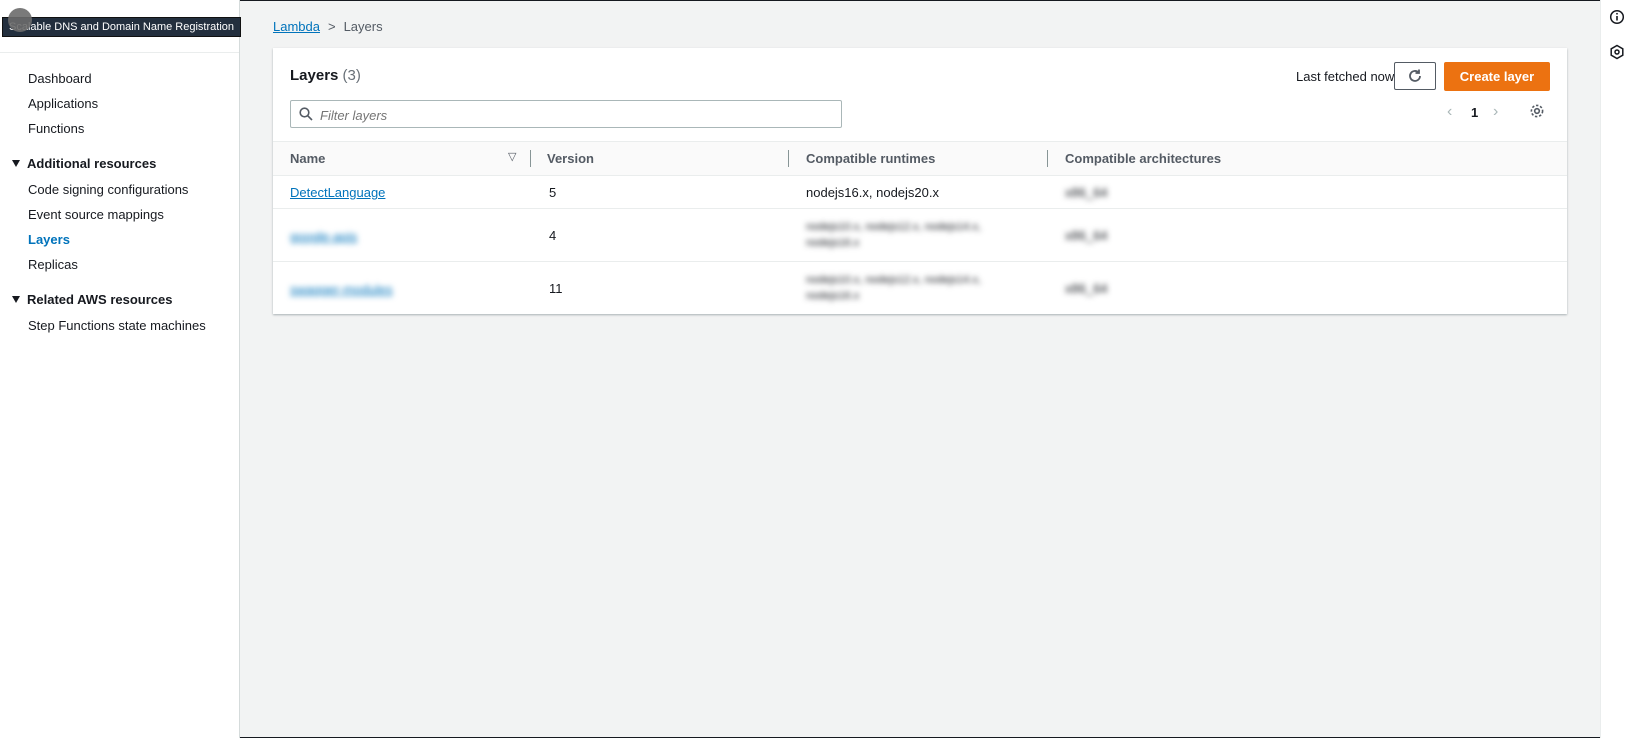 This screenshot has height=738, width=1633. What do you see at coordinates (870, 158) in the screenshot?
I see `column-header-runtimes: Compatible runtimes` at bounding box center [870, 158].